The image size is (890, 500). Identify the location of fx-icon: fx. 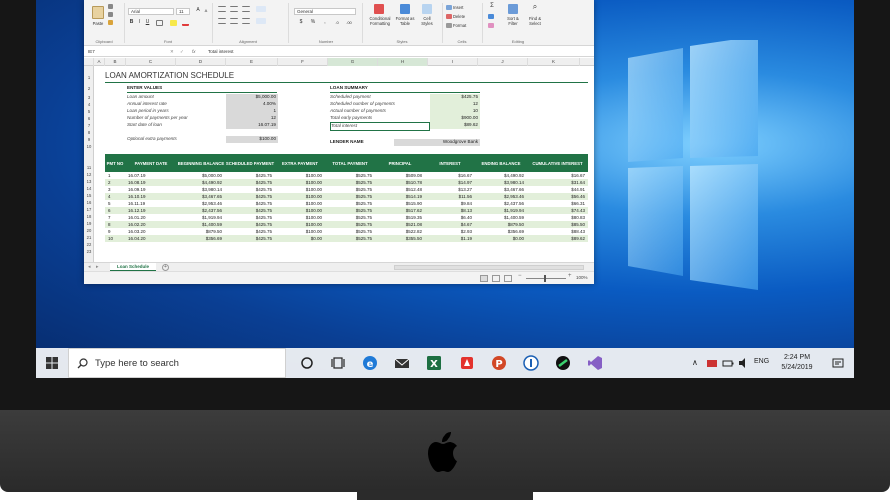
(194, 51).